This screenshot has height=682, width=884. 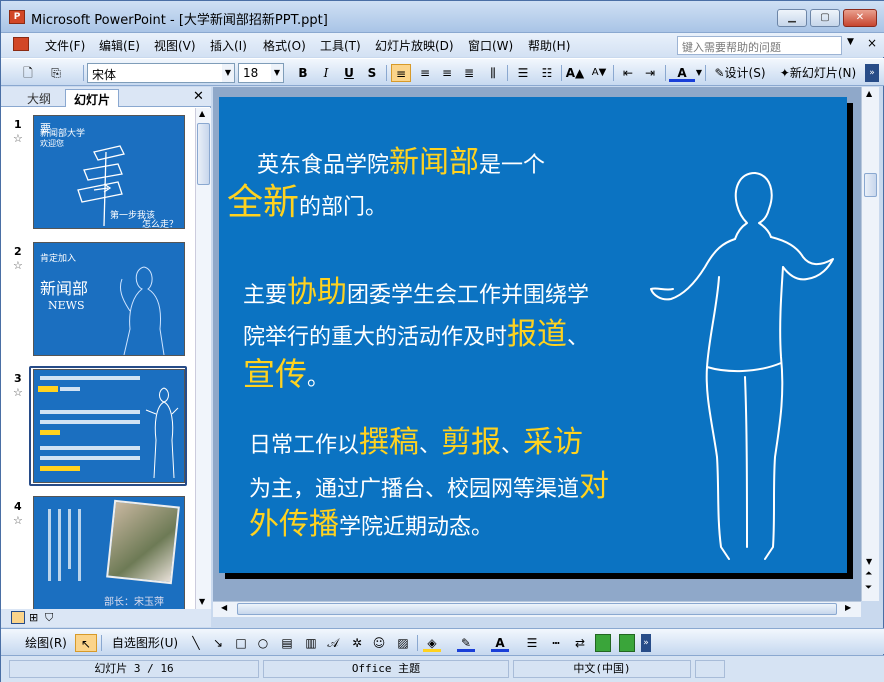 What do you see at coordinates (241, 643) in the screenshot?
I see `rectangle-tool-icon: □` at bounding box center [241, 643].